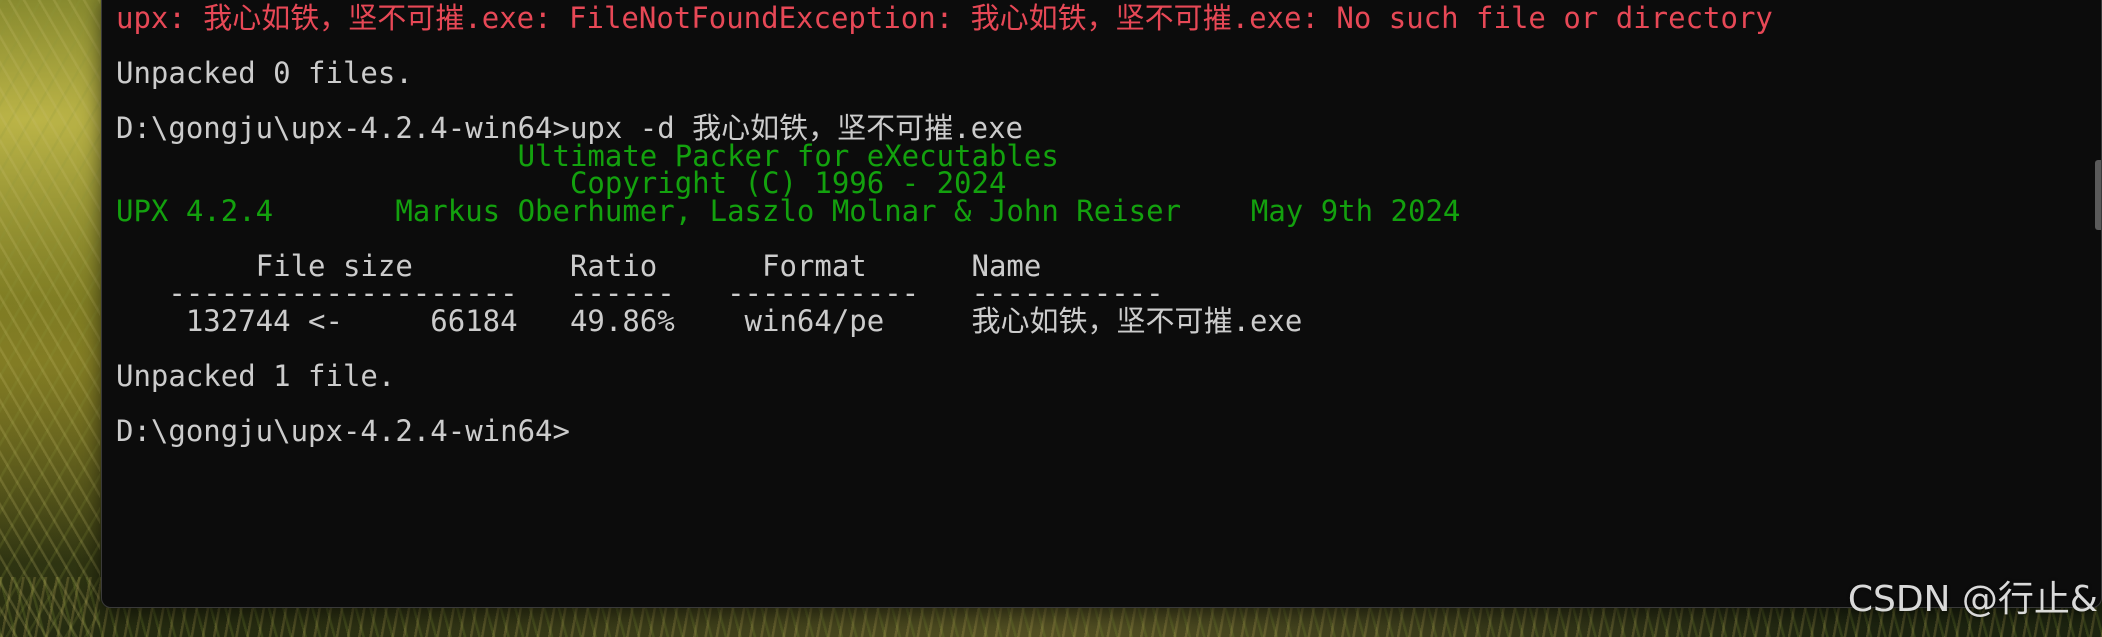 The image size is (2102, 637). I want to click on scrollbar-thumb, so click(2098, 195).